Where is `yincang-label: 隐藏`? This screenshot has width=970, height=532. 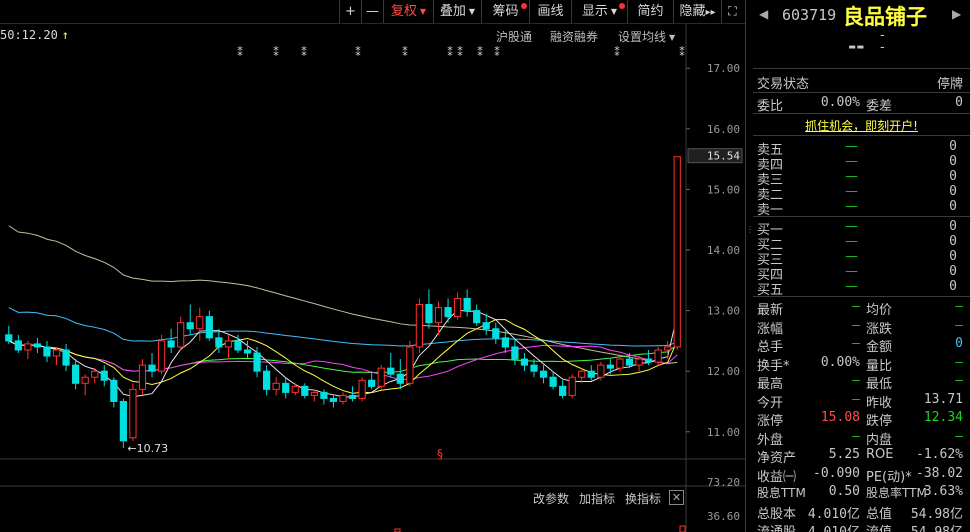
yincang-label: 隐藏 is located at coordinates (692, 11).